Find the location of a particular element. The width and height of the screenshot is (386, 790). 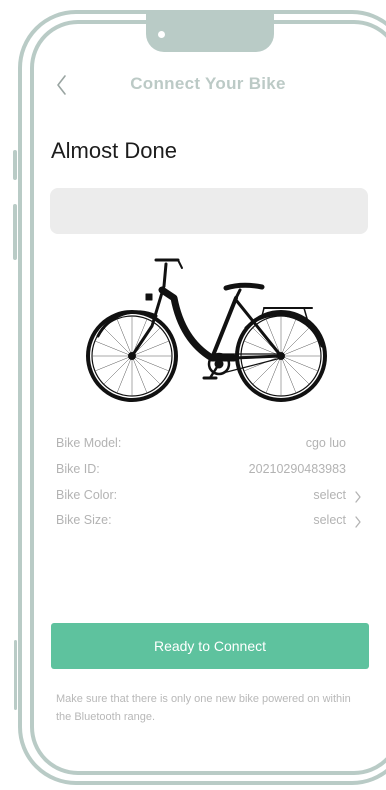

phone-notch is located at coordinates (210, 32).